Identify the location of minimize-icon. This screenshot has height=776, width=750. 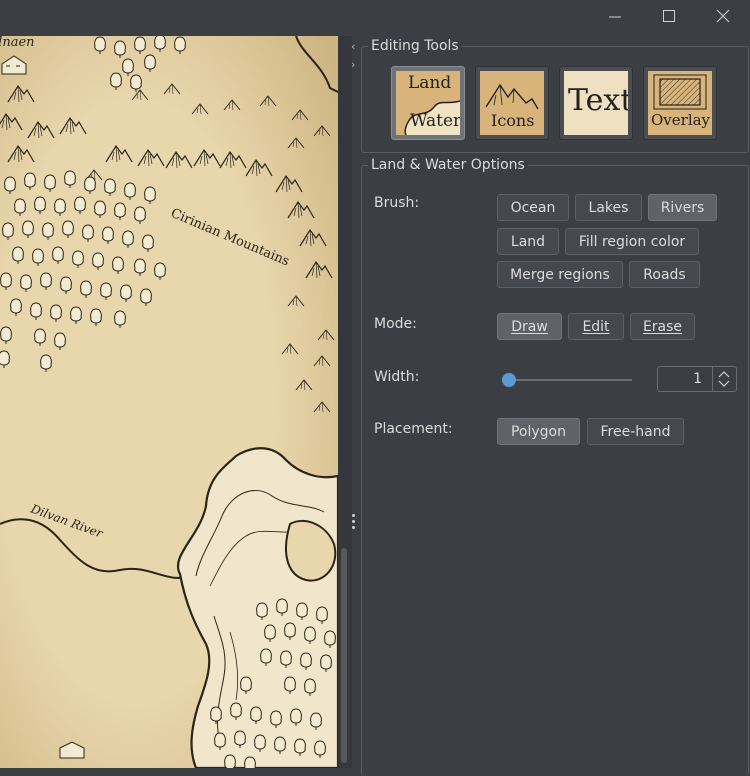
(615, 17).